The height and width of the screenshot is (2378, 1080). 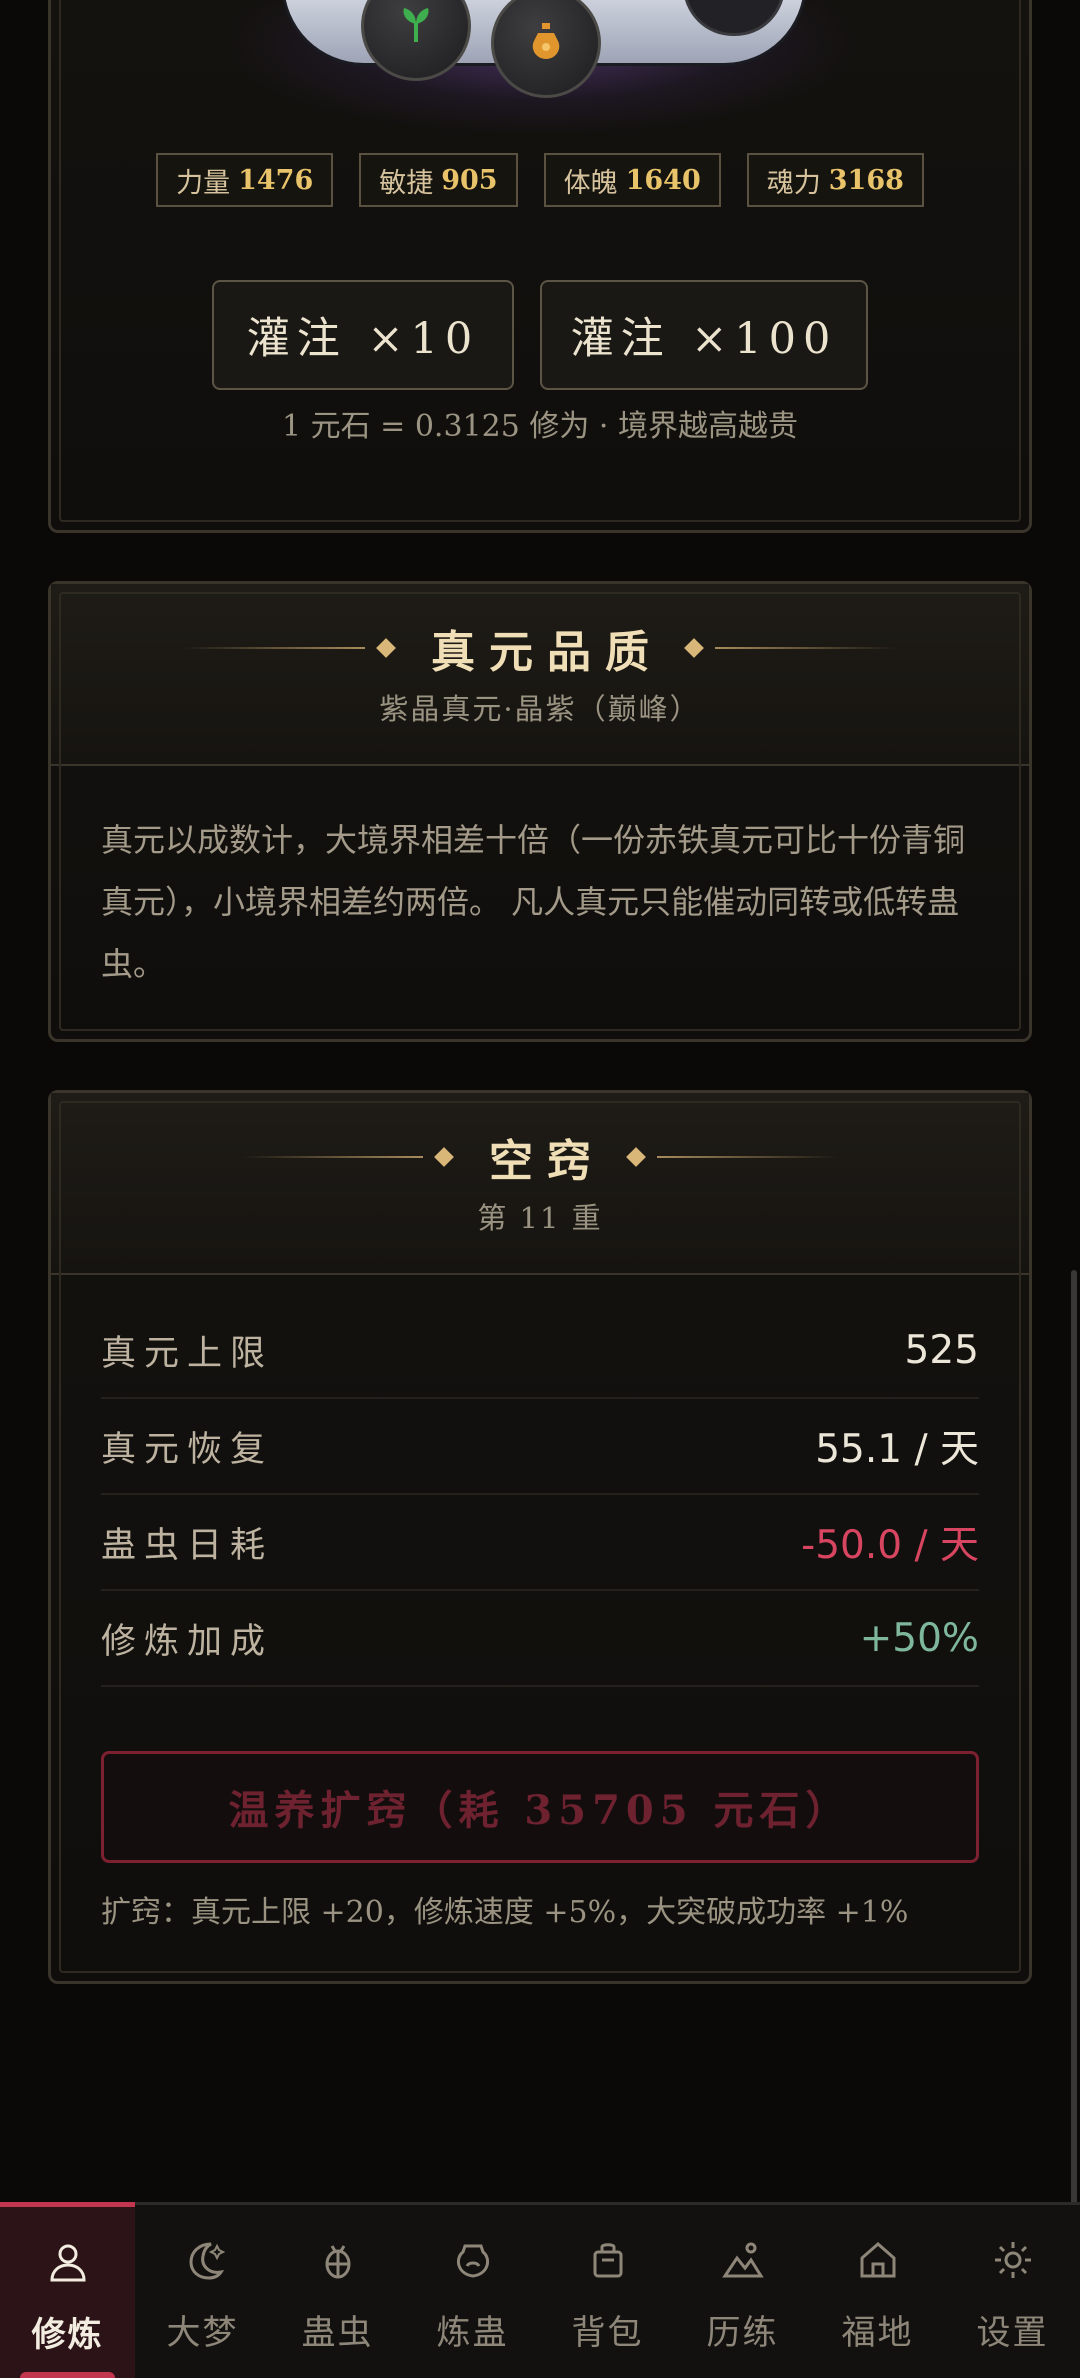 What do you see at coordinates (1012, 2291) in the screenshot?
I see `nav-settings: 设置` at bounding box center [1012, 2291].